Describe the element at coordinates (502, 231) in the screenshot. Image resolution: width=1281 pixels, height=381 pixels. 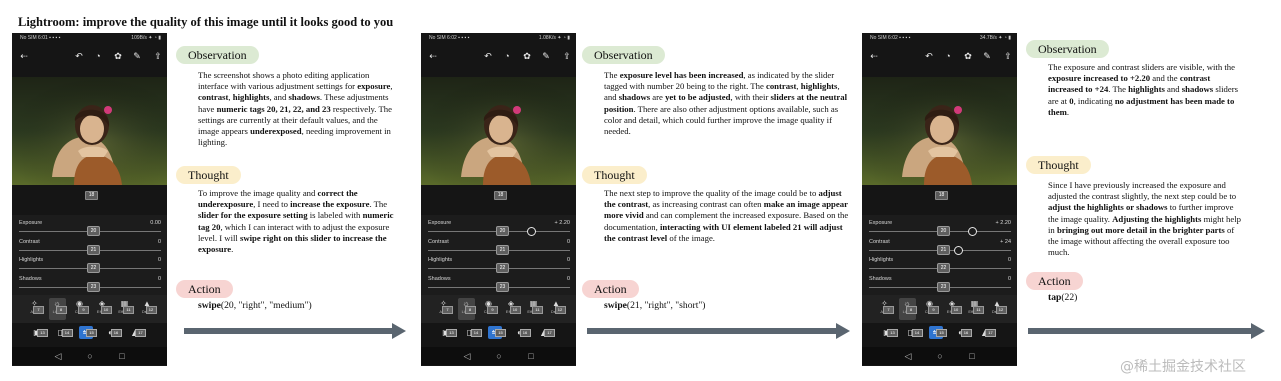
I see `element-tag: 20` at that location.